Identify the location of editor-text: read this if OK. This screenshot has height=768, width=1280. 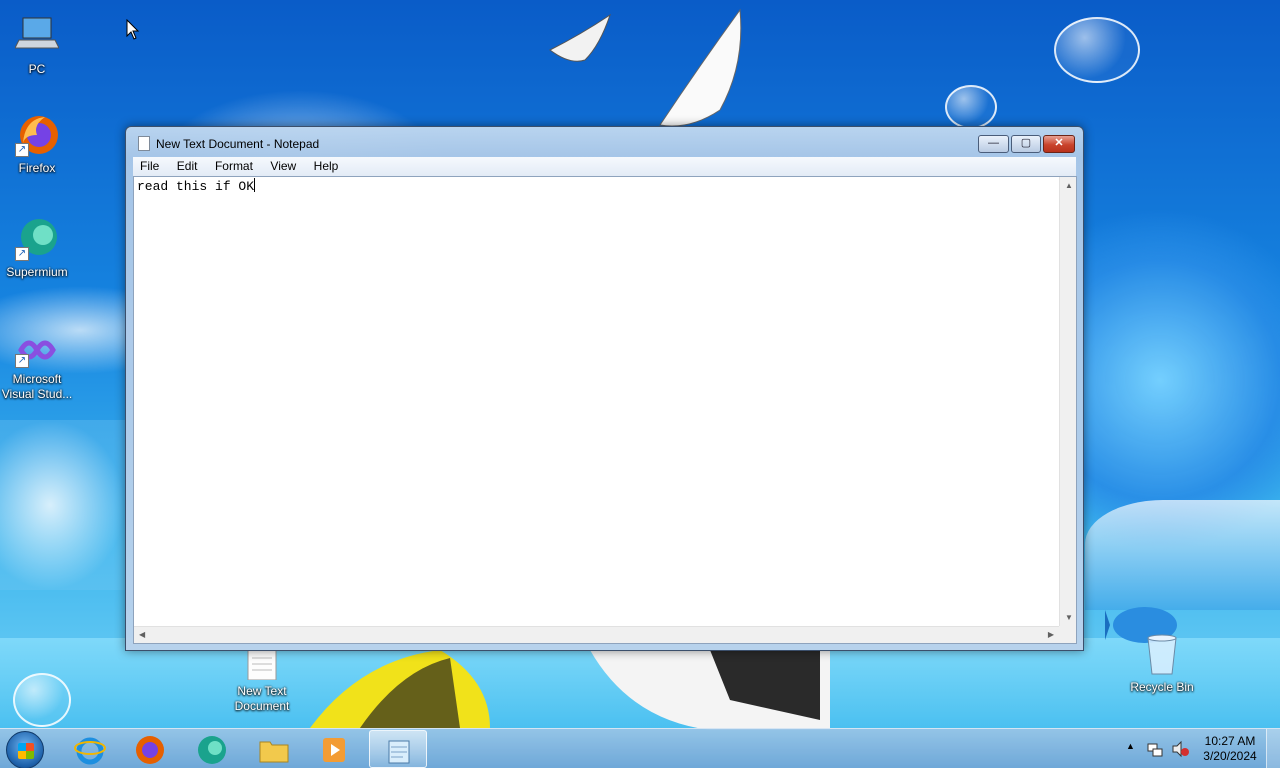
(196, 186).